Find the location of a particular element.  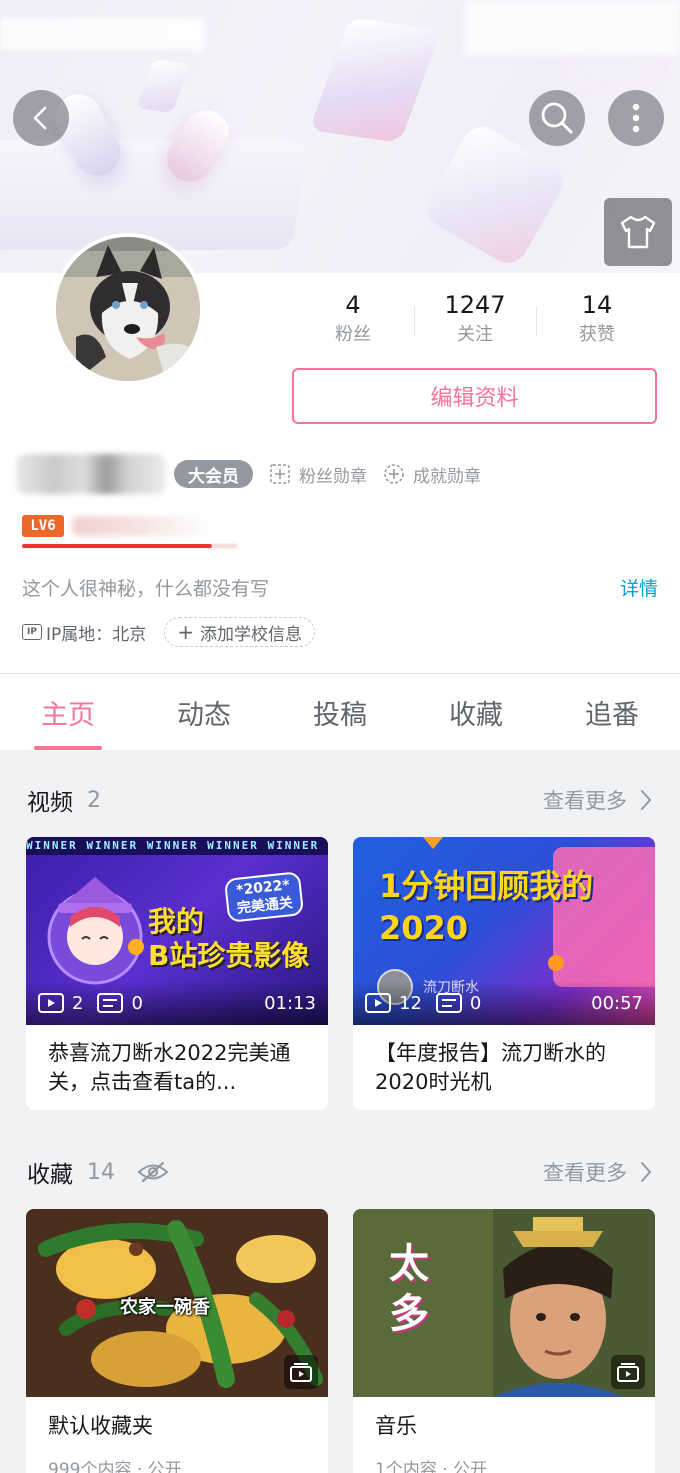

favorite-folder-card: 农家一碗香 默认收藏夹 999个内容 · 公开 is located at coordinates (177, 1341).